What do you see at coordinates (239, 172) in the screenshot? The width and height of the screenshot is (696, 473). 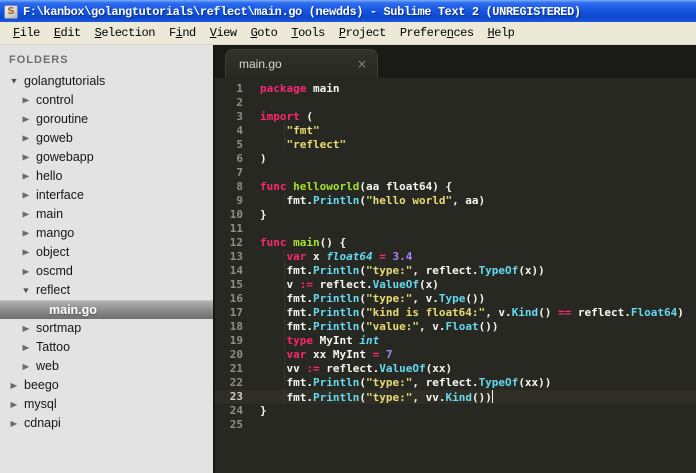 I see `line-number: 7` at bounding box center [239, 172].